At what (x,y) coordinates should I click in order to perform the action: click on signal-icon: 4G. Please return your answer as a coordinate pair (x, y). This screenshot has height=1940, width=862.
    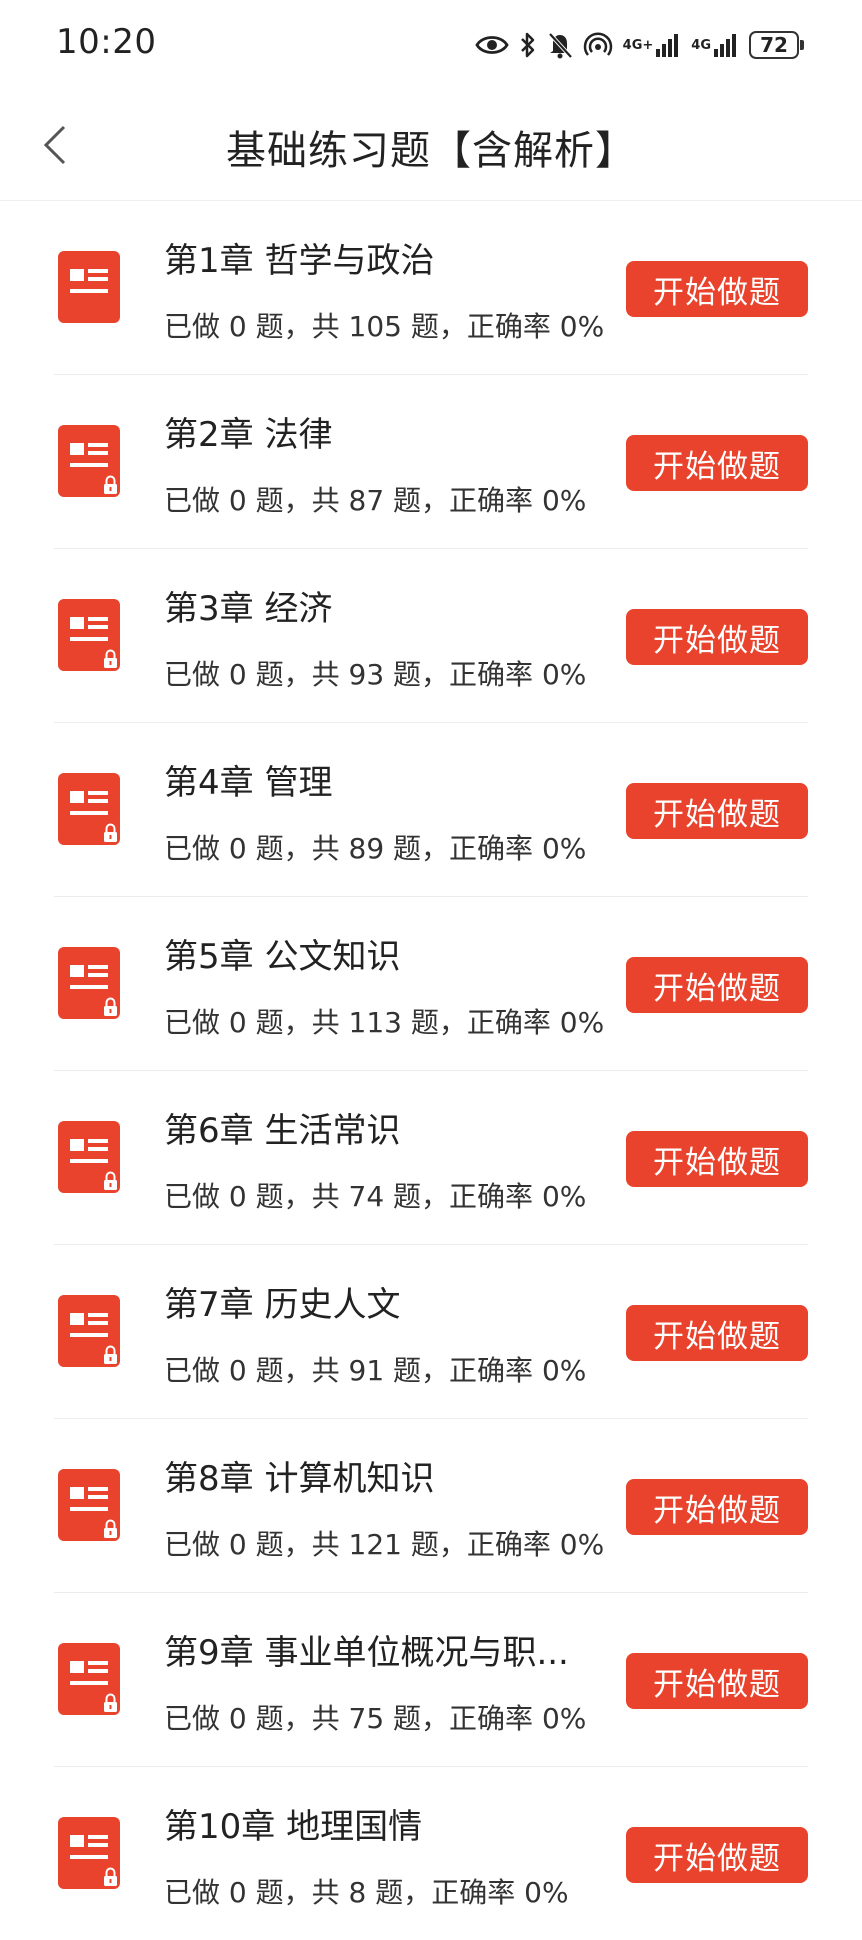
    Looking at the image, I should click on (715, 45).